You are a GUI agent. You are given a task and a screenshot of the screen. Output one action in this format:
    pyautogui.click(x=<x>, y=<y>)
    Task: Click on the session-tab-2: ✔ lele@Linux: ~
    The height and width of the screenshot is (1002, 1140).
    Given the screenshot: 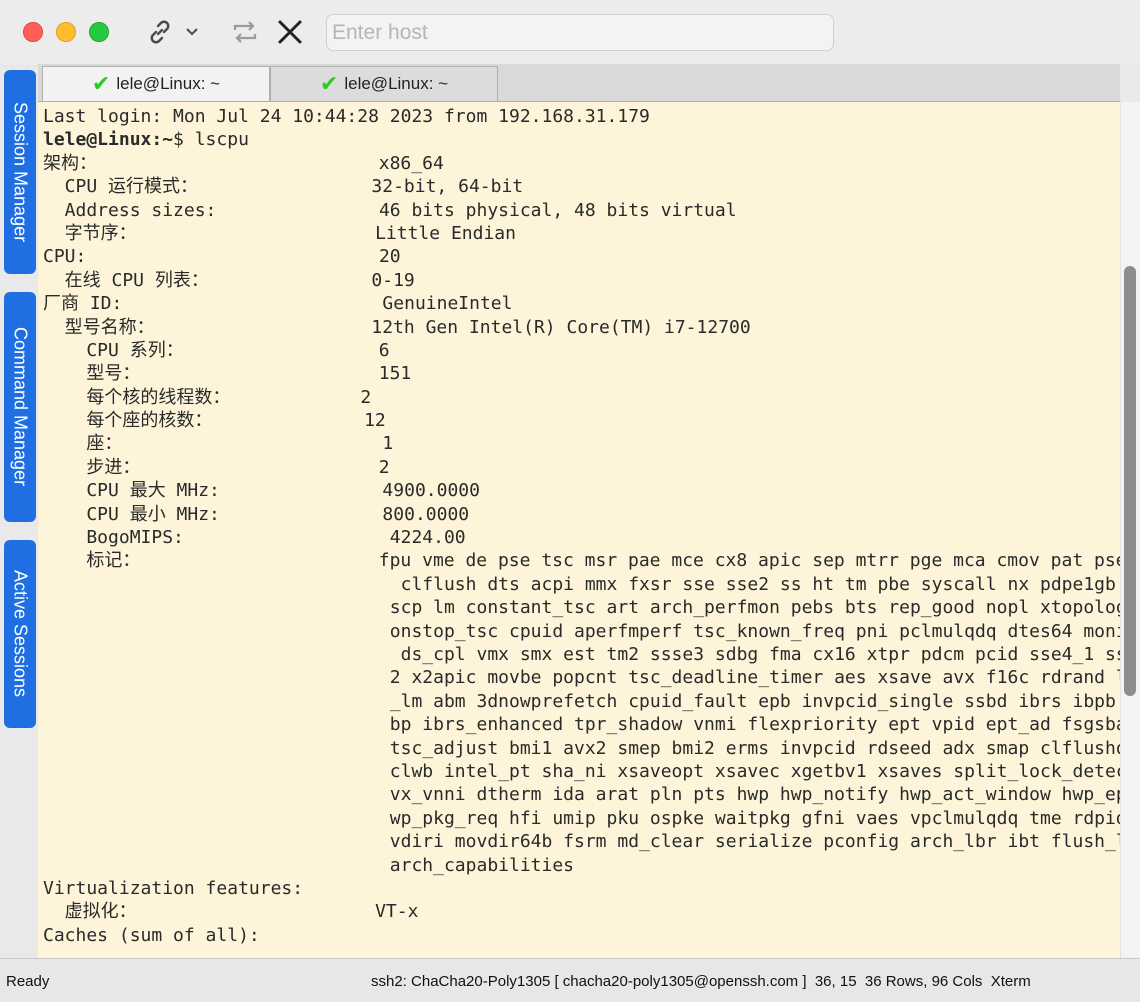 What is the action you would take?
    pyautogui.click(x=384, y=83)
    